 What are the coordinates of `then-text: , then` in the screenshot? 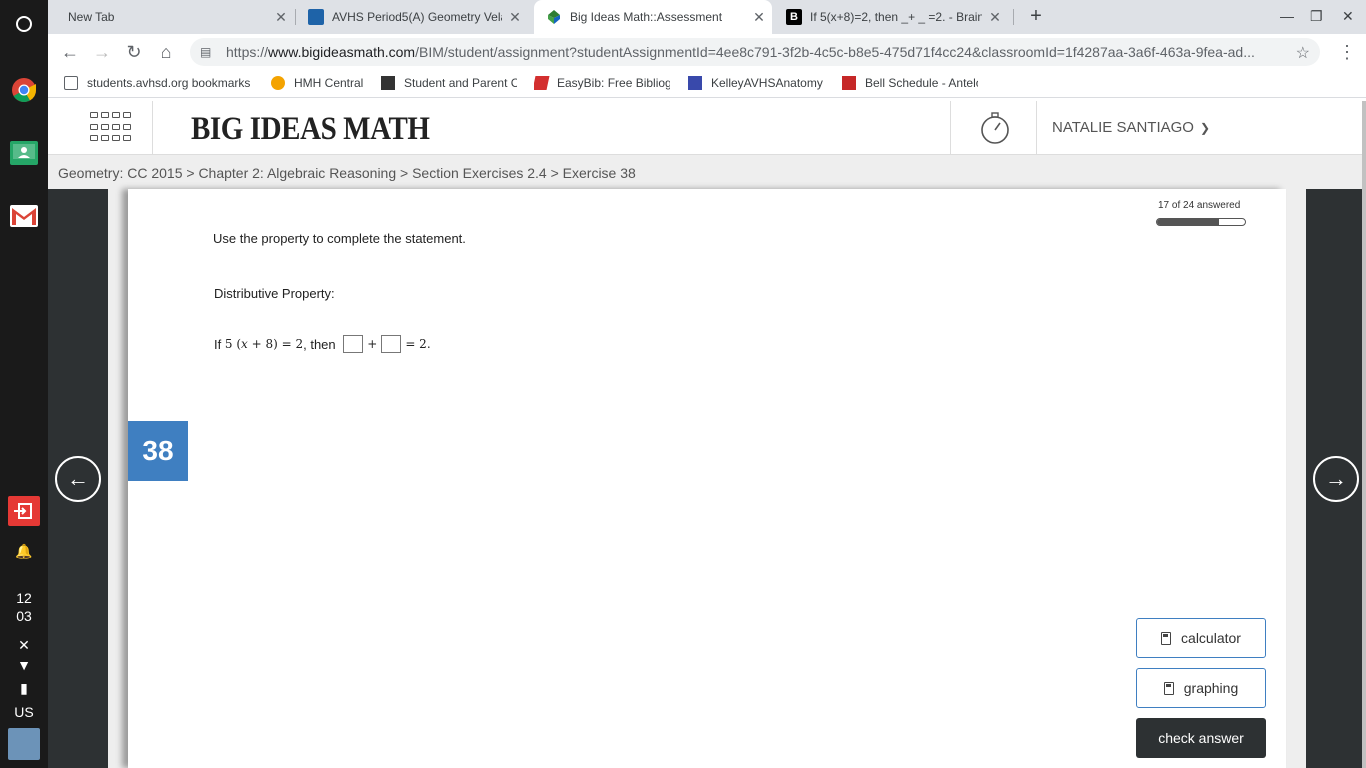 It's located at (321, 344).